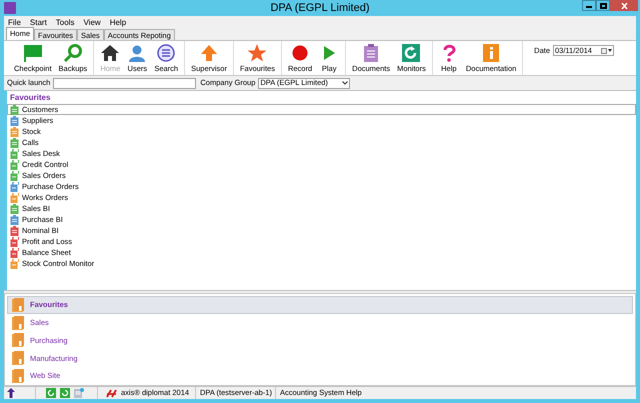  What do you see at coordinates (491, 53) in the screenshot?
I see `info-book-icon` at bounding box center [491, 53].